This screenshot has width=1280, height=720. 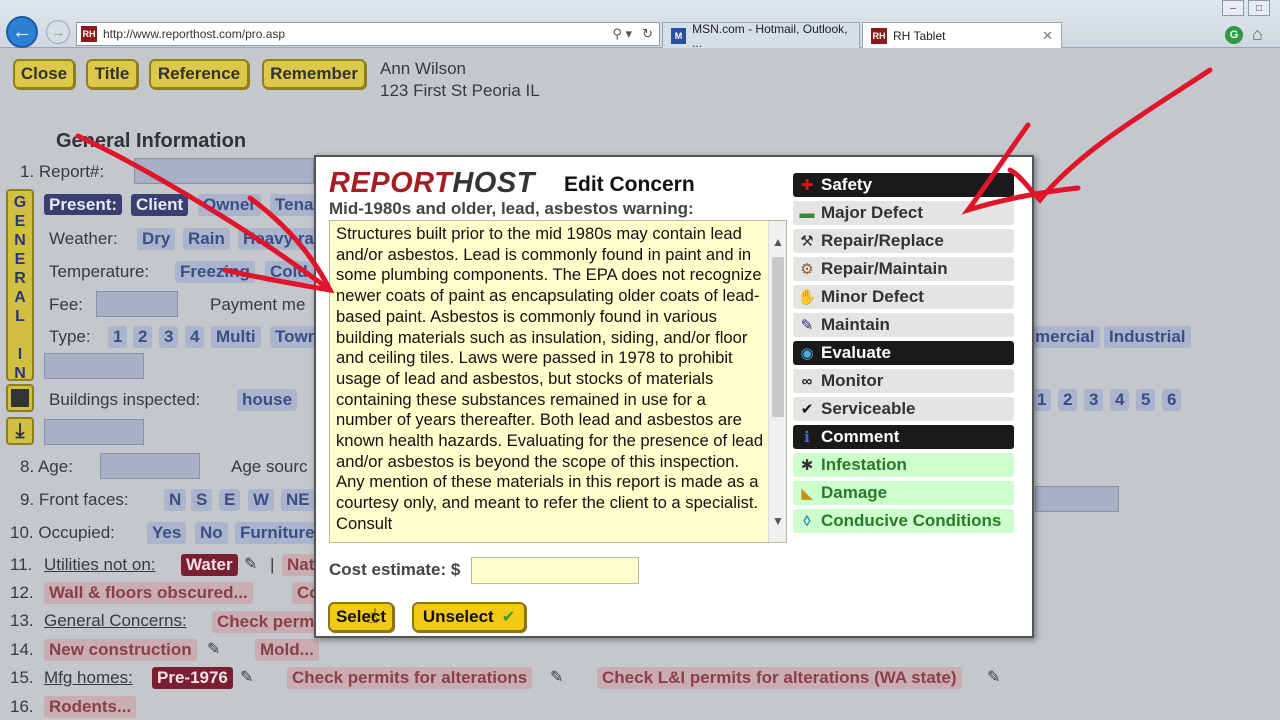 What do you see at coordinates (137, 304) in the screenshot?
I see `fee-input` at bounding box center [137, 304].